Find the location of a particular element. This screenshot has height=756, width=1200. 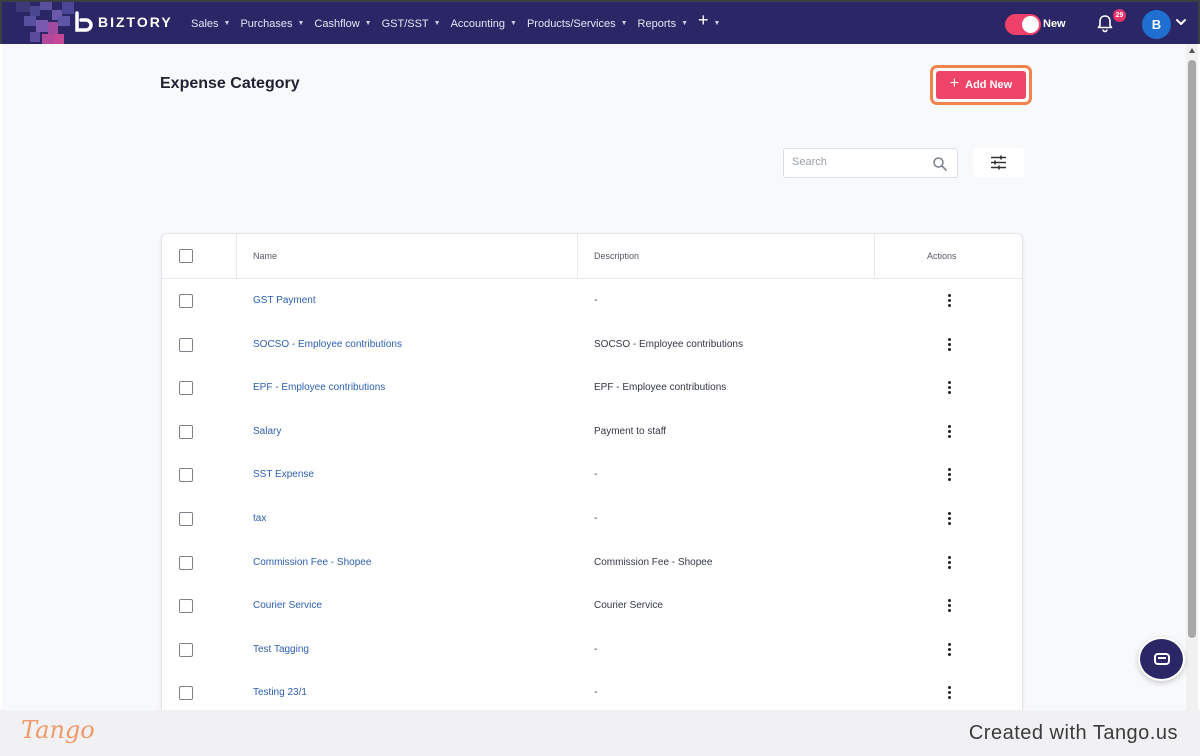

menu-sales-label: Sales is located at coordinates (205, 23).